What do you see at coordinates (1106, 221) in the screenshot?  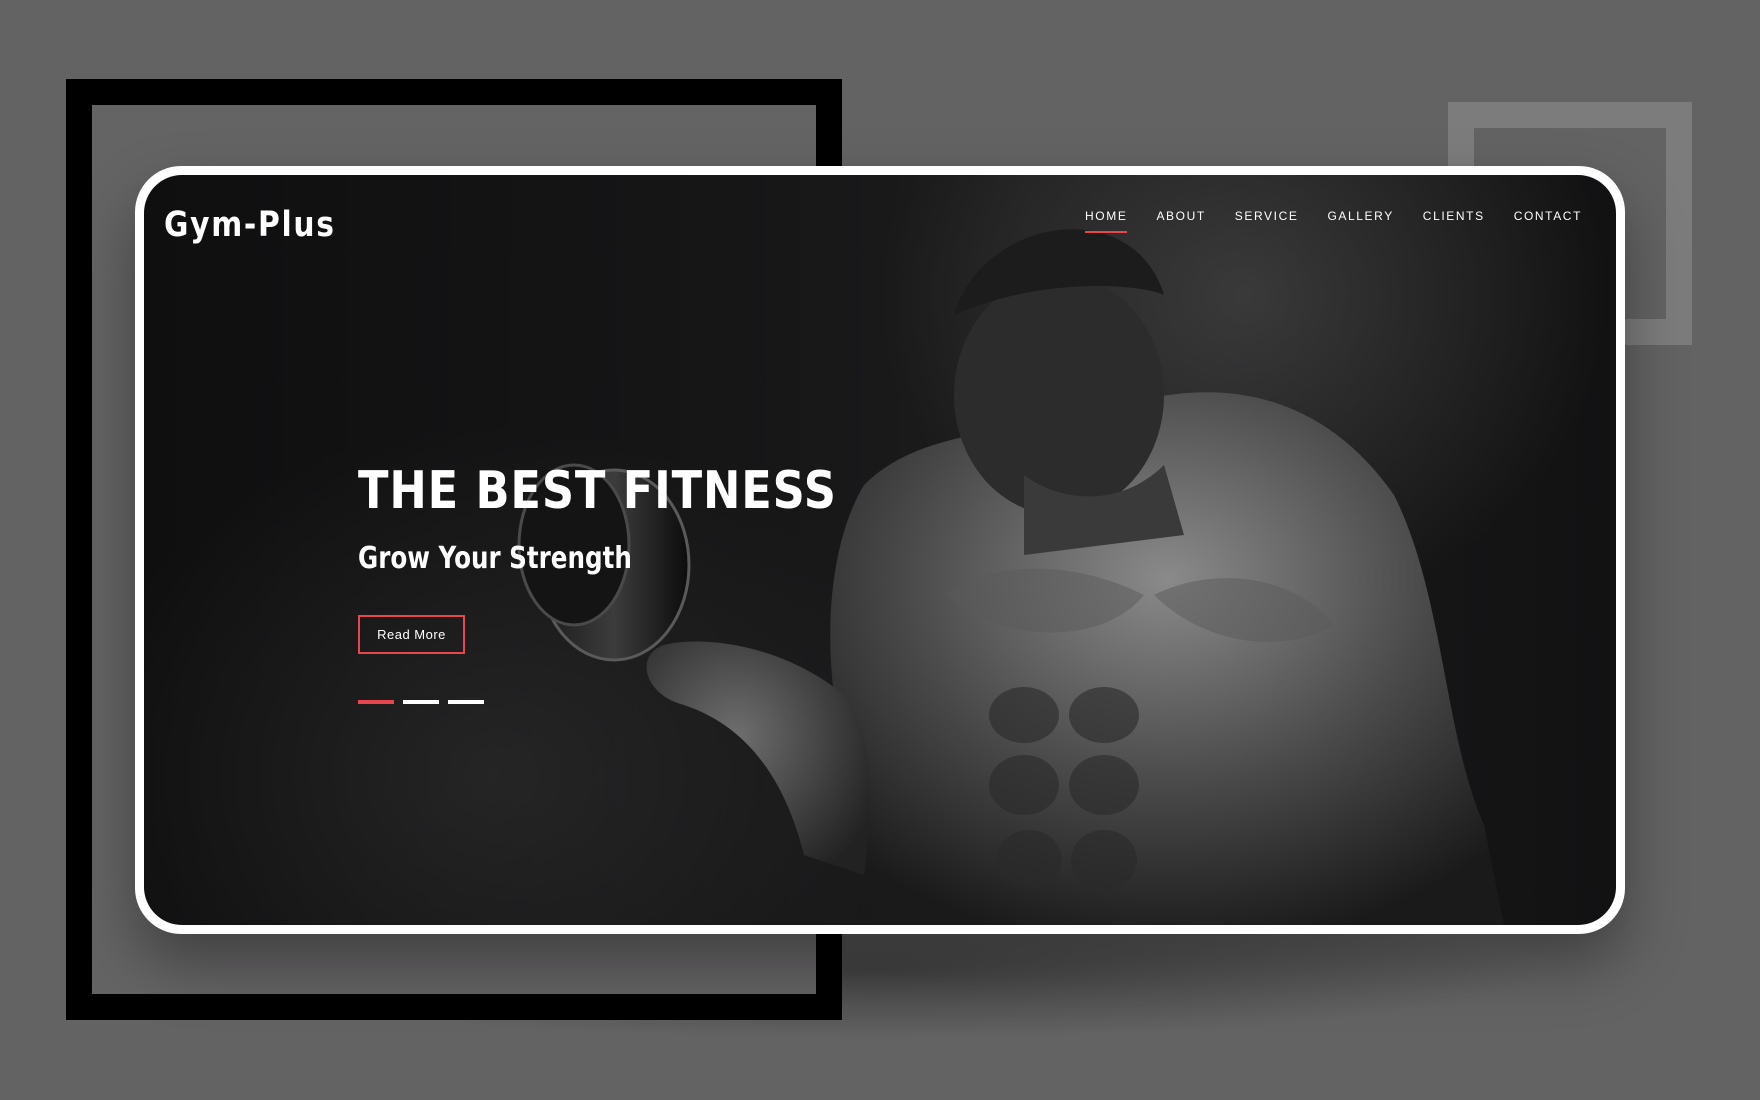 I see `nav-item-home: HOME` at bounding box center [1106, 221].